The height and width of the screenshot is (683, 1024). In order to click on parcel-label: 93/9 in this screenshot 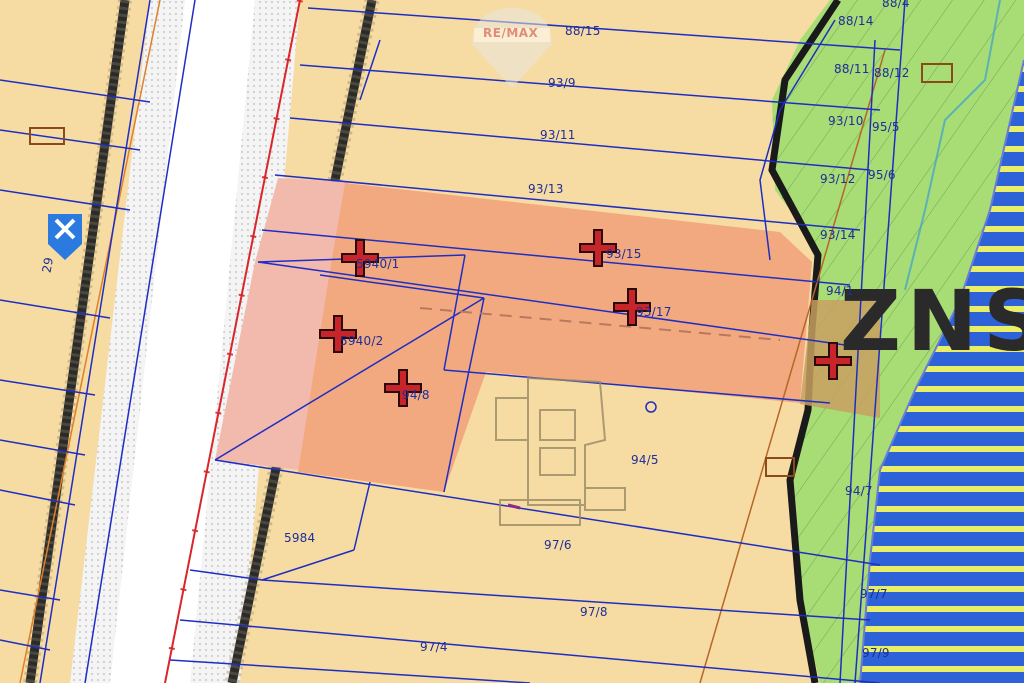, I will do `click(562, 83)`.